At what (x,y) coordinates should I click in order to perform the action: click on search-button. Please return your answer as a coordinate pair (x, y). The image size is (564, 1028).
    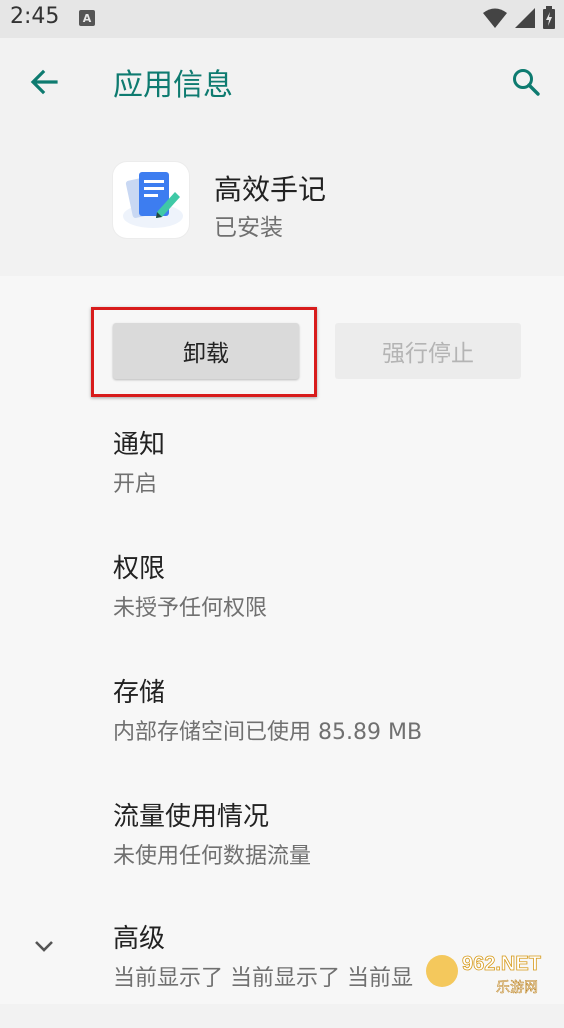
    Looking at the image, I should click on (526, 82).